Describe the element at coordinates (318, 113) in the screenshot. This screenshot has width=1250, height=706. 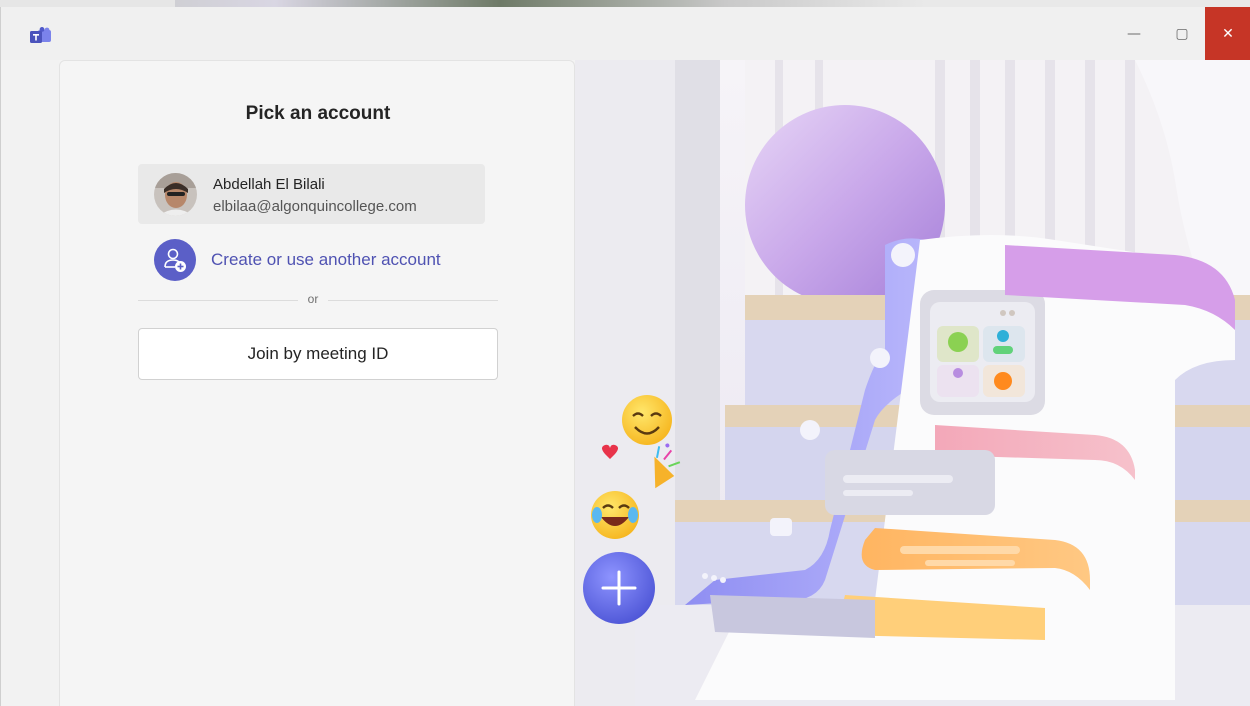
I see `page-title: Pick an account` at that location.